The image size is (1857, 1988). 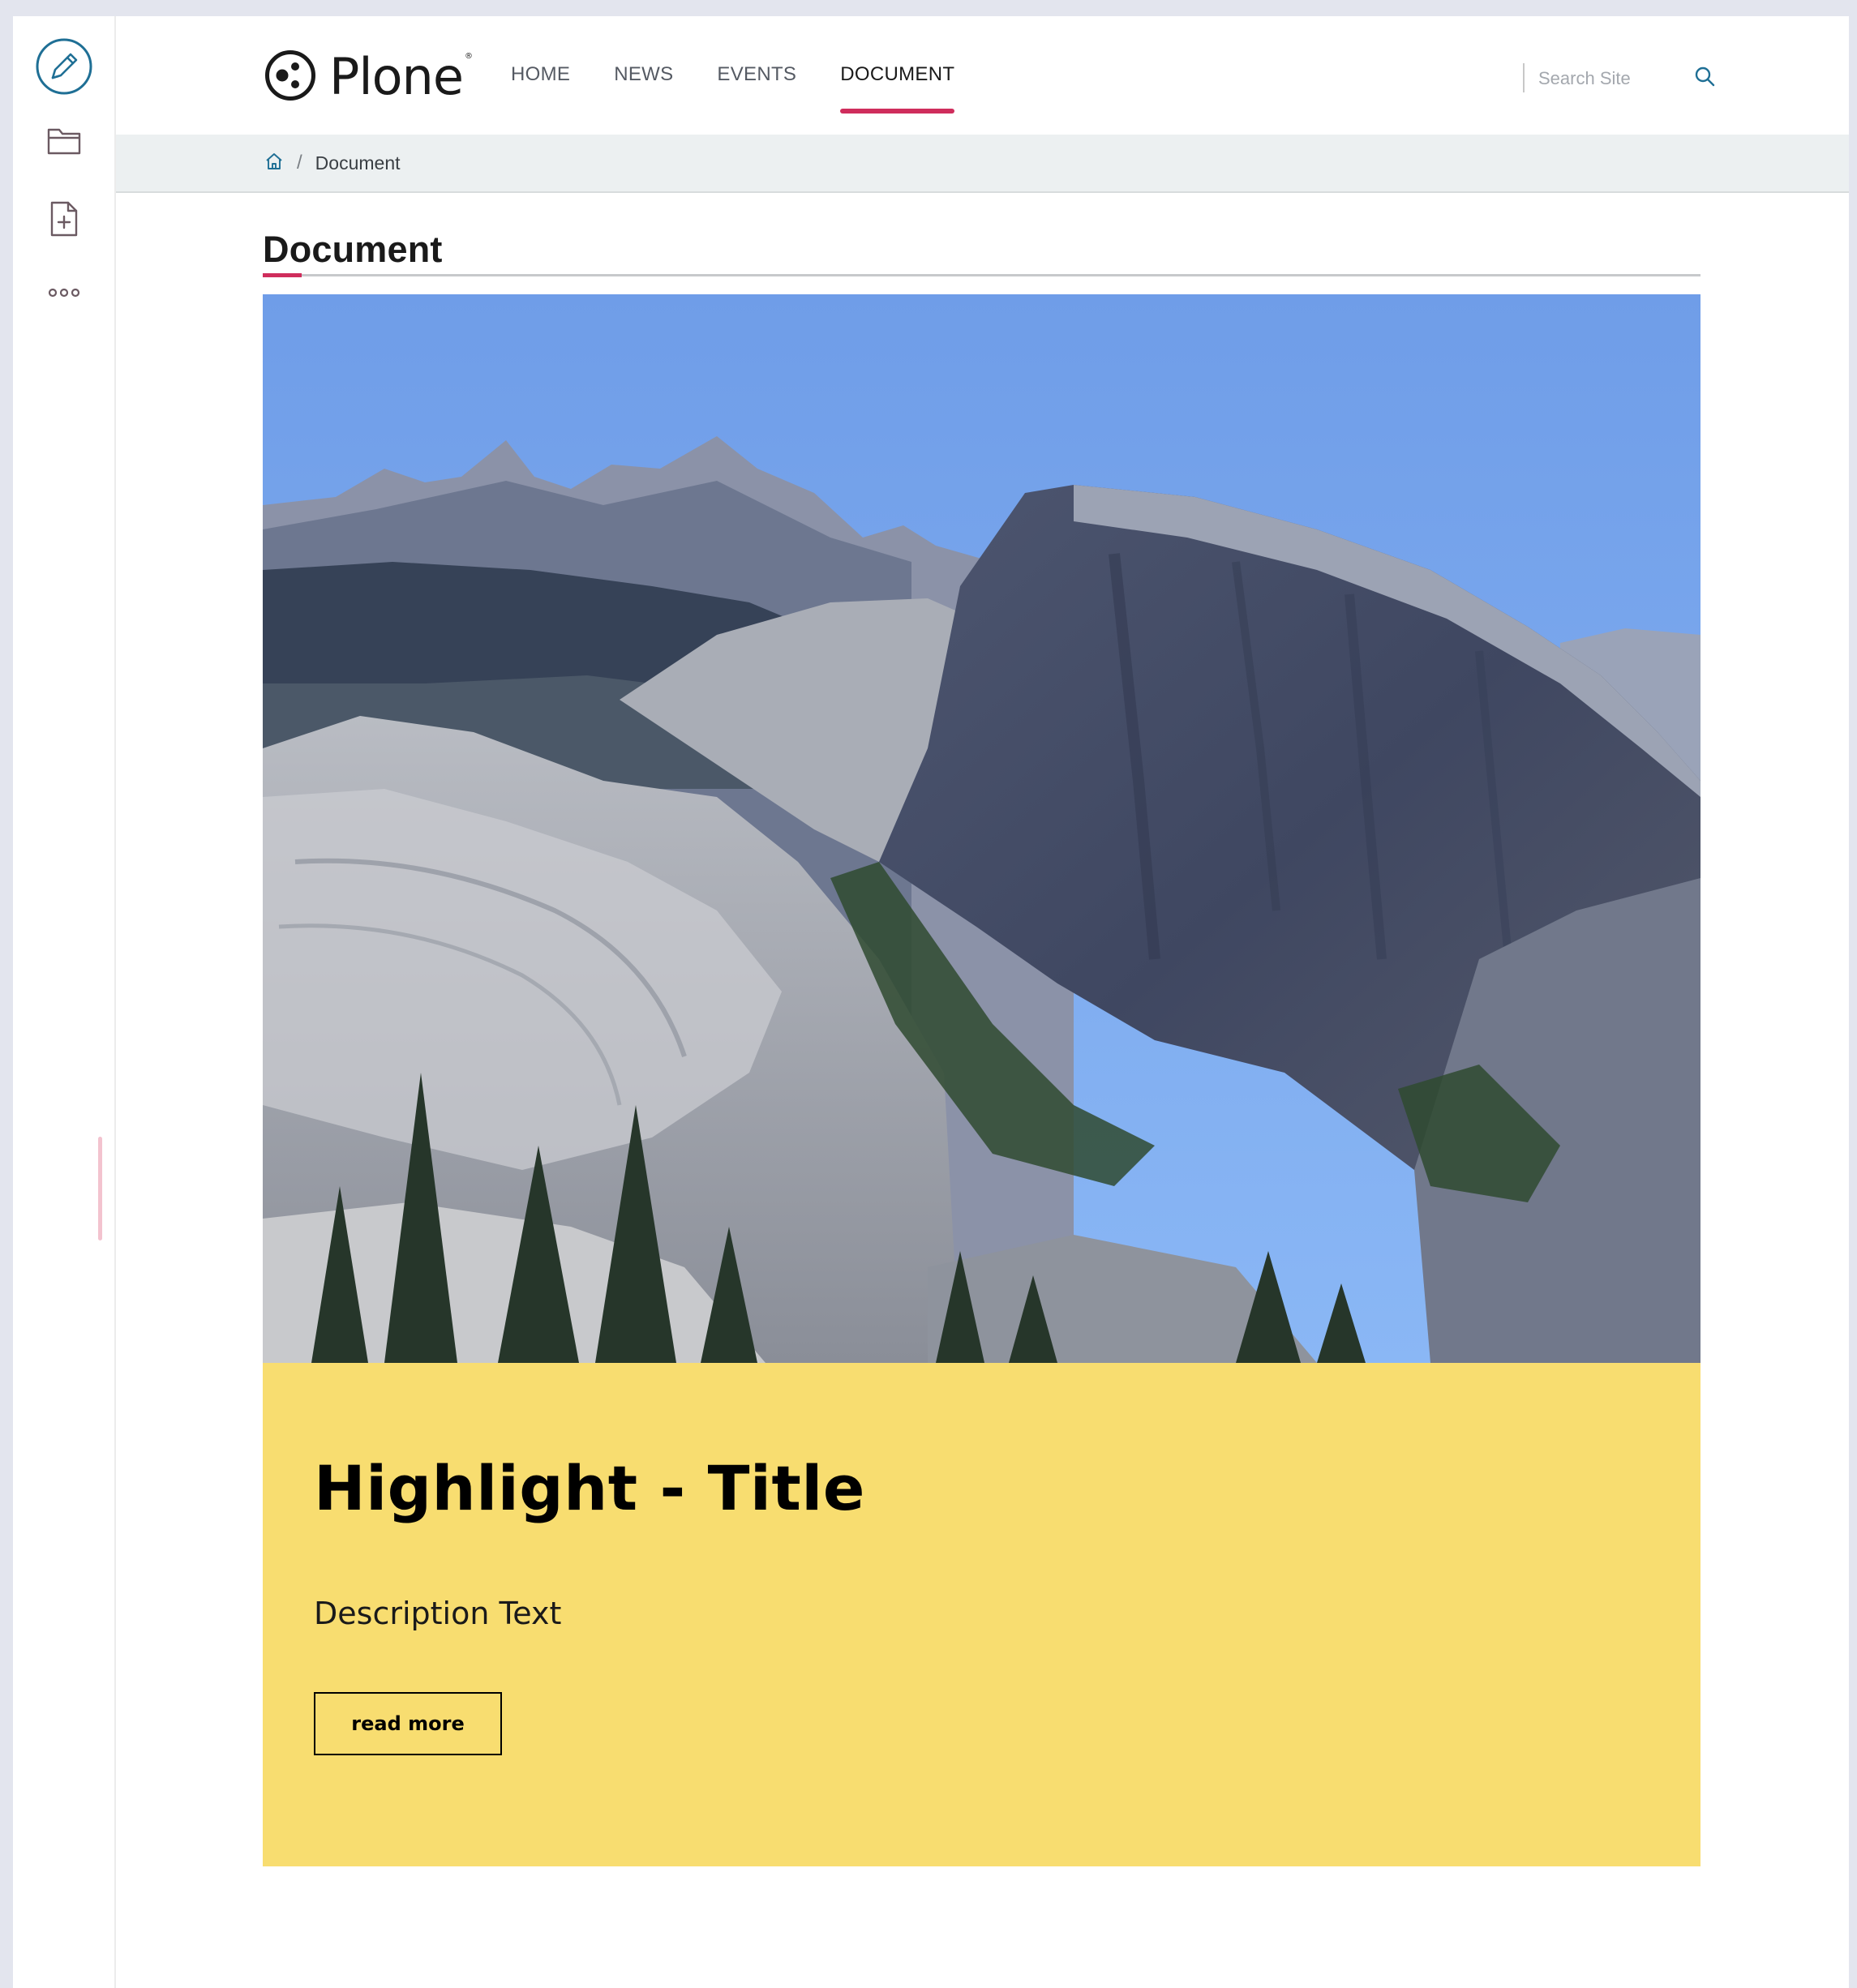 What do you see at coordinates (469, 56) in the screenshot?
I see `logo-registered-mark: ®` at bounding box center [469, 56].